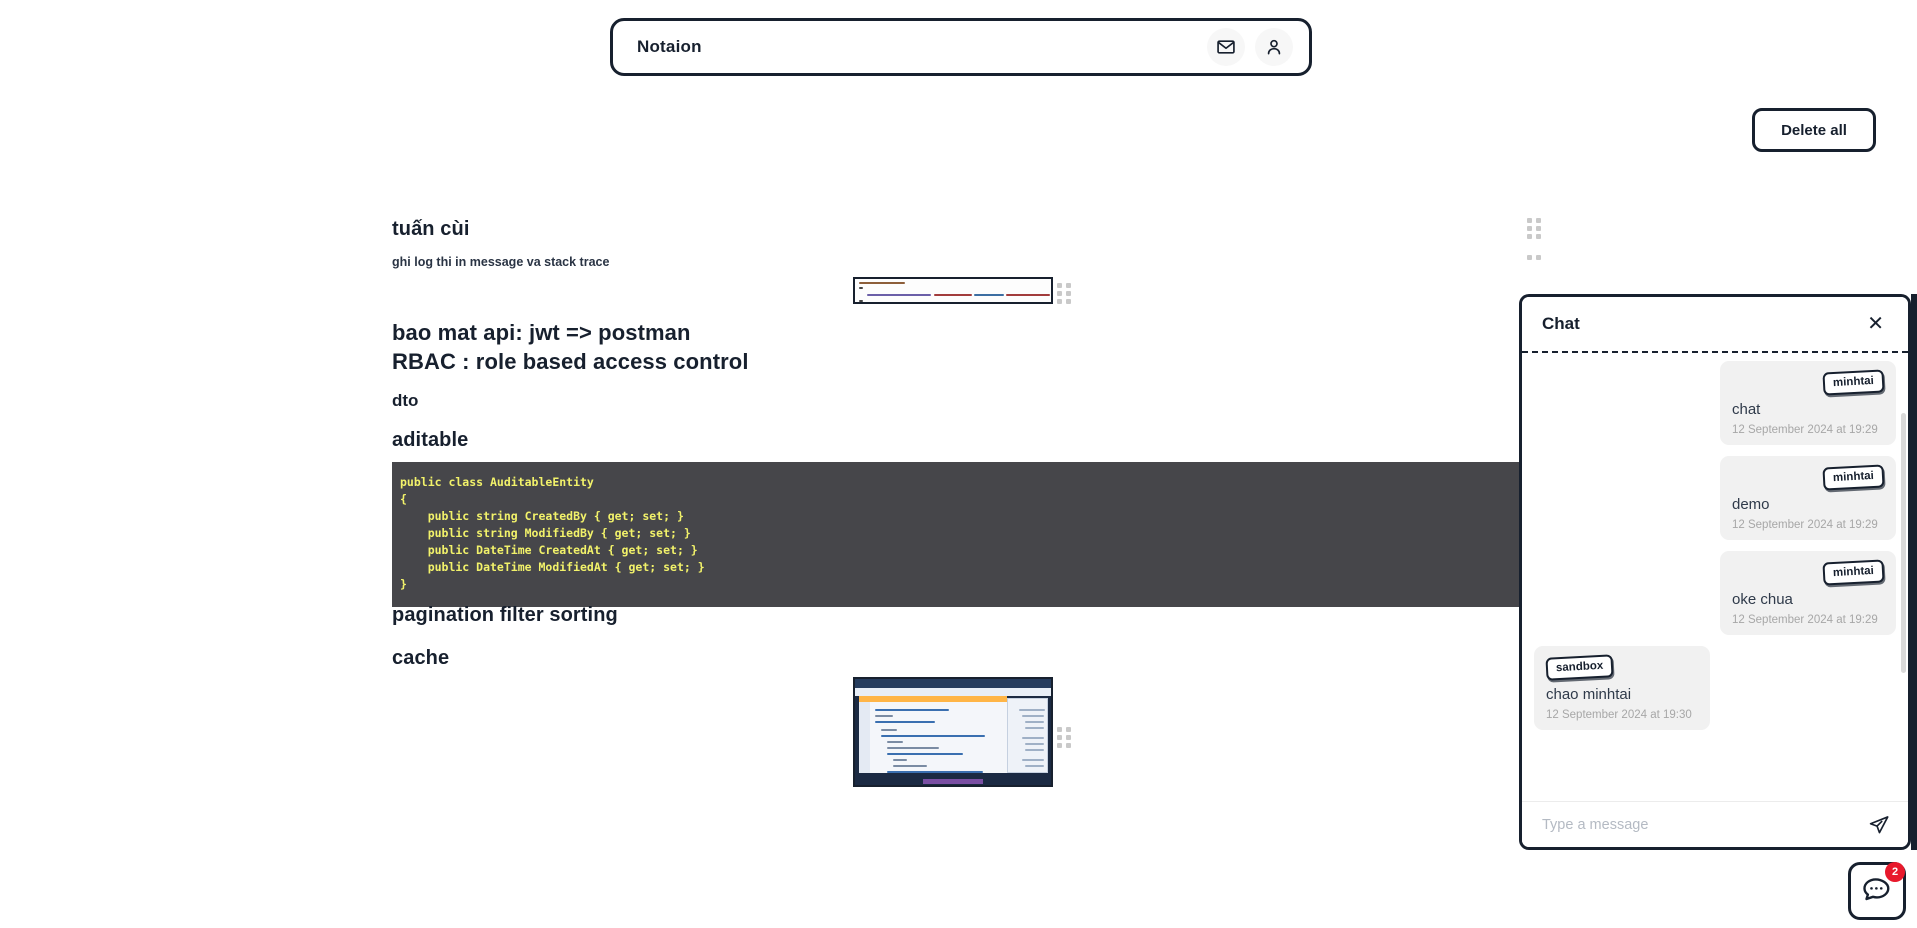  What do you see at coordinates (1903, 543) in the screenshot?
I see `chat-scrollbar-thumb` at bounding box center [1903, 543].